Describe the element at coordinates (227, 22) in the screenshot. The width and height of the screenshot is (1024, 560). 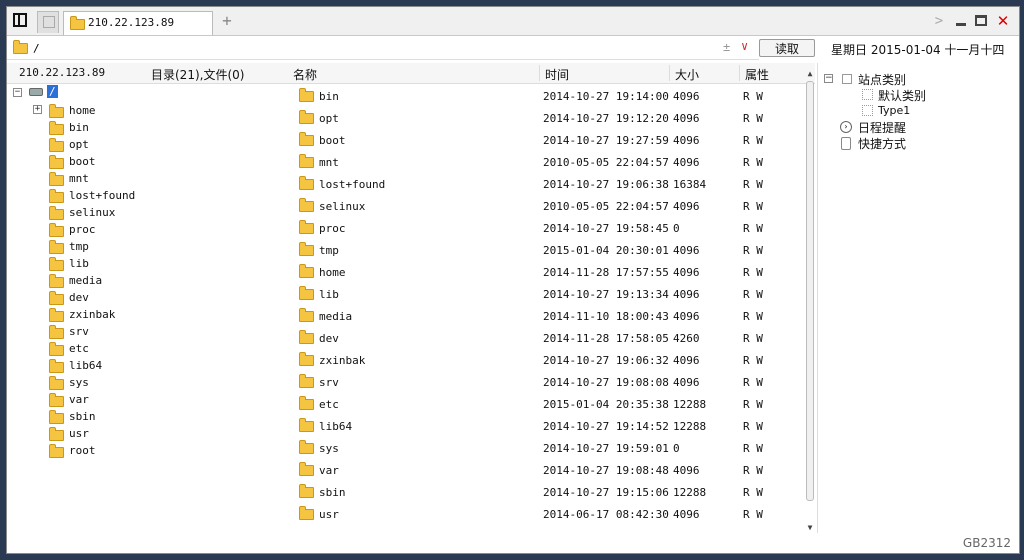
I see `add-tab-button: +` at that location.